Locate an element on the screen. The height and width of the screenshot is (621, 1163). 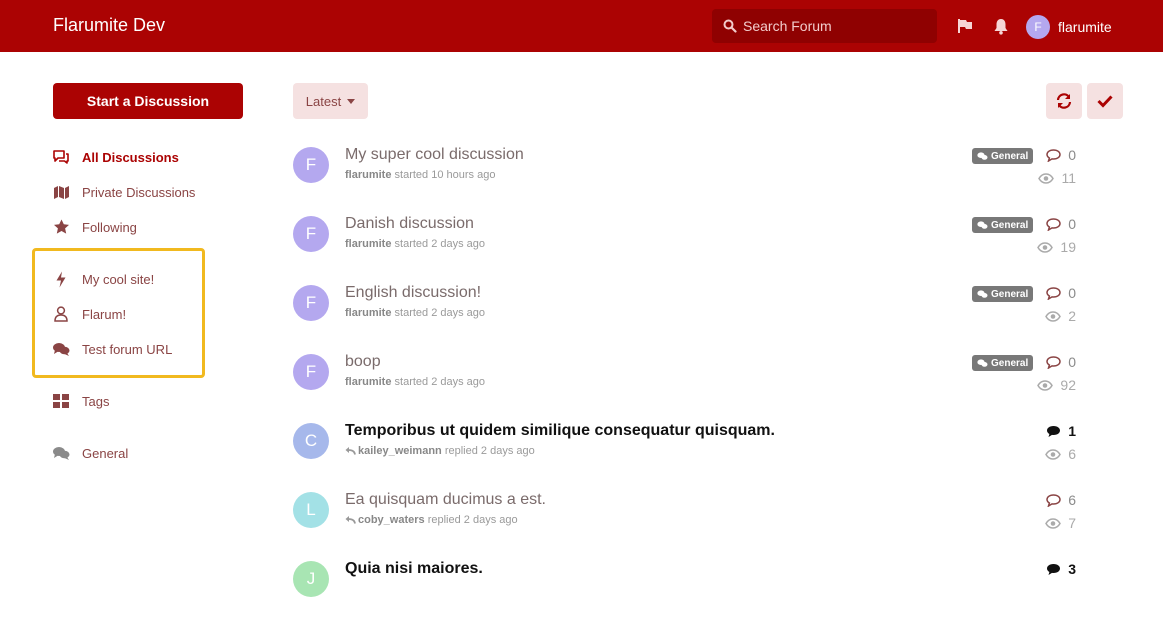
bolt-icon is located at coordinates (61, 279).